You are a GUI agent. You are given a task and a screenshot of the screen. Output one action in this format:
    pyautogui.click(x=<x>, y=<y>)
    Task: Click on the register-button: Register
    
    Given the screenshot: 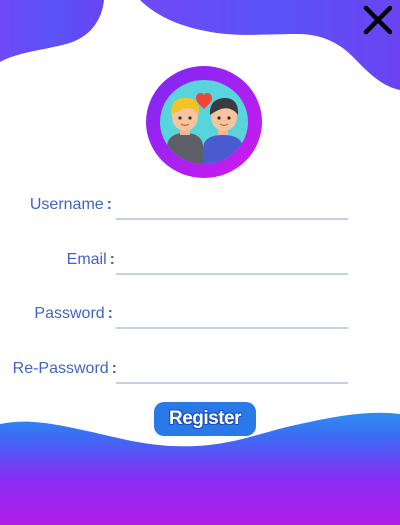 What is the action you would take?
    pyautogui.click(x=205, y=419)
    